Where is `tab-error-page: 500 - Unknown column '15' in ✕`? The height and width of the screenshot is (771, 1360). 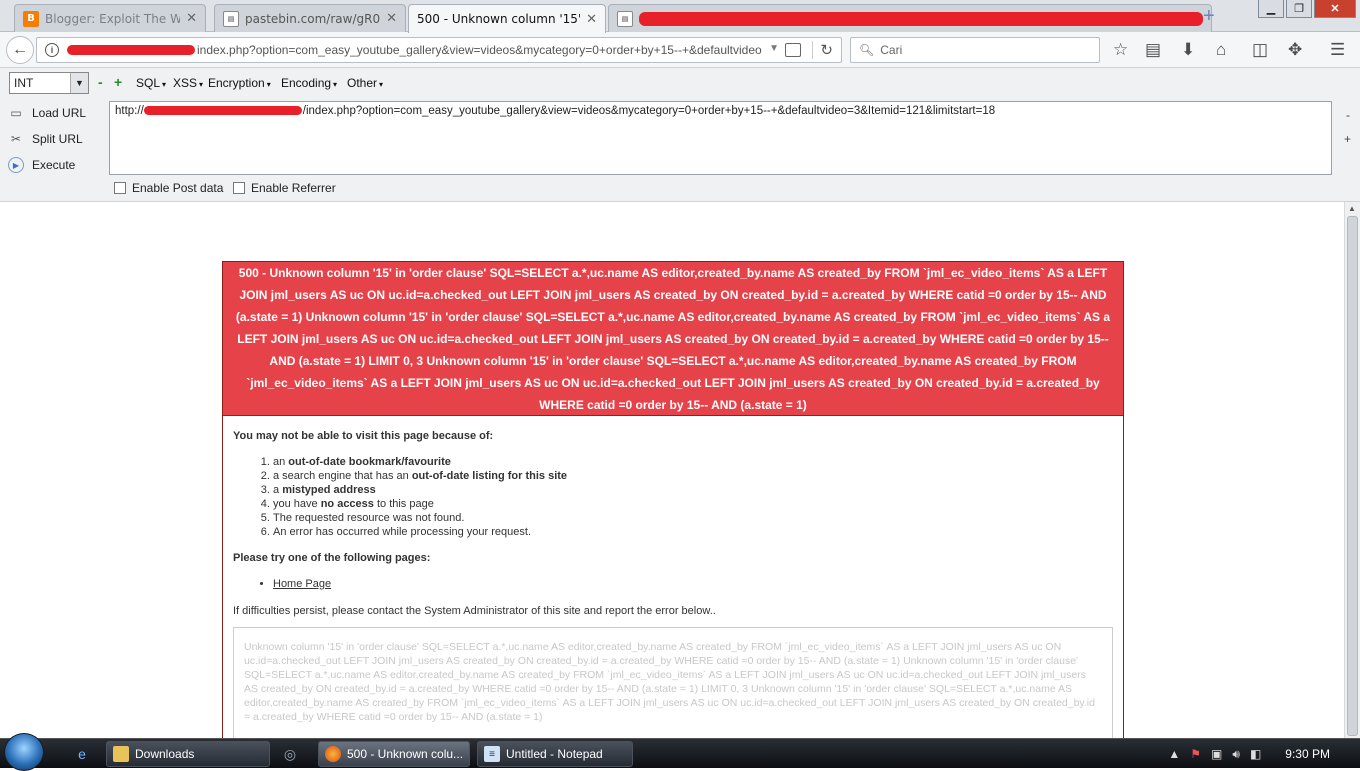 tab-error-page: 500 - Unknown column '15' in ✕ is located at coordinates (507, 18).